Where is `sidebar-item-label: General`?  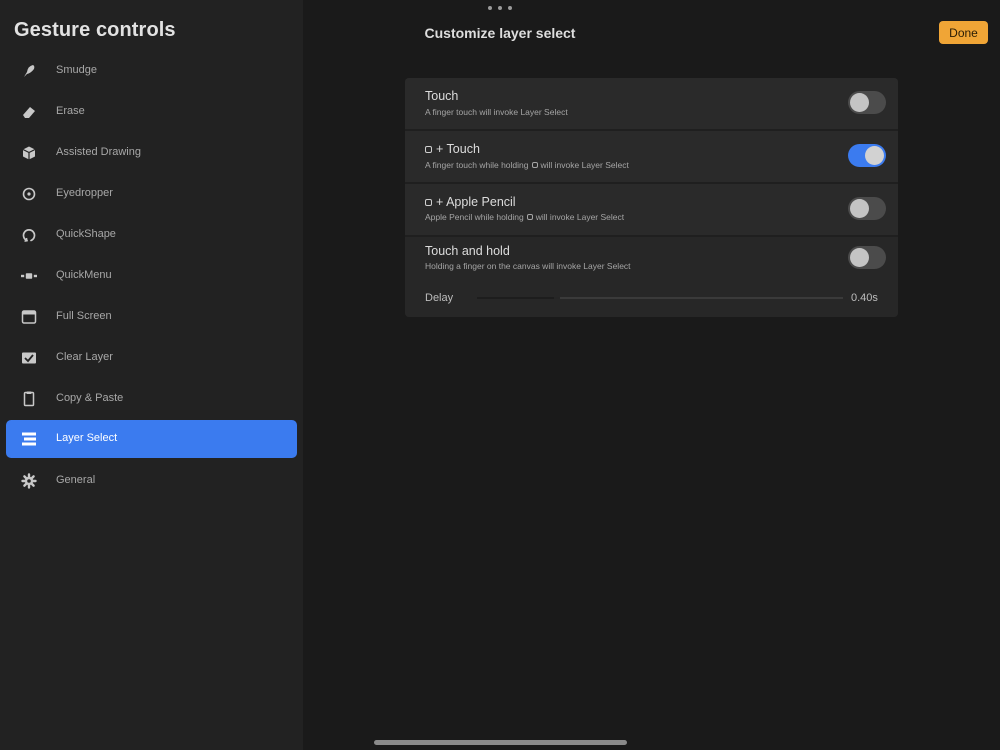
sidebar-item-label: General is located at coordinates (75, 480).